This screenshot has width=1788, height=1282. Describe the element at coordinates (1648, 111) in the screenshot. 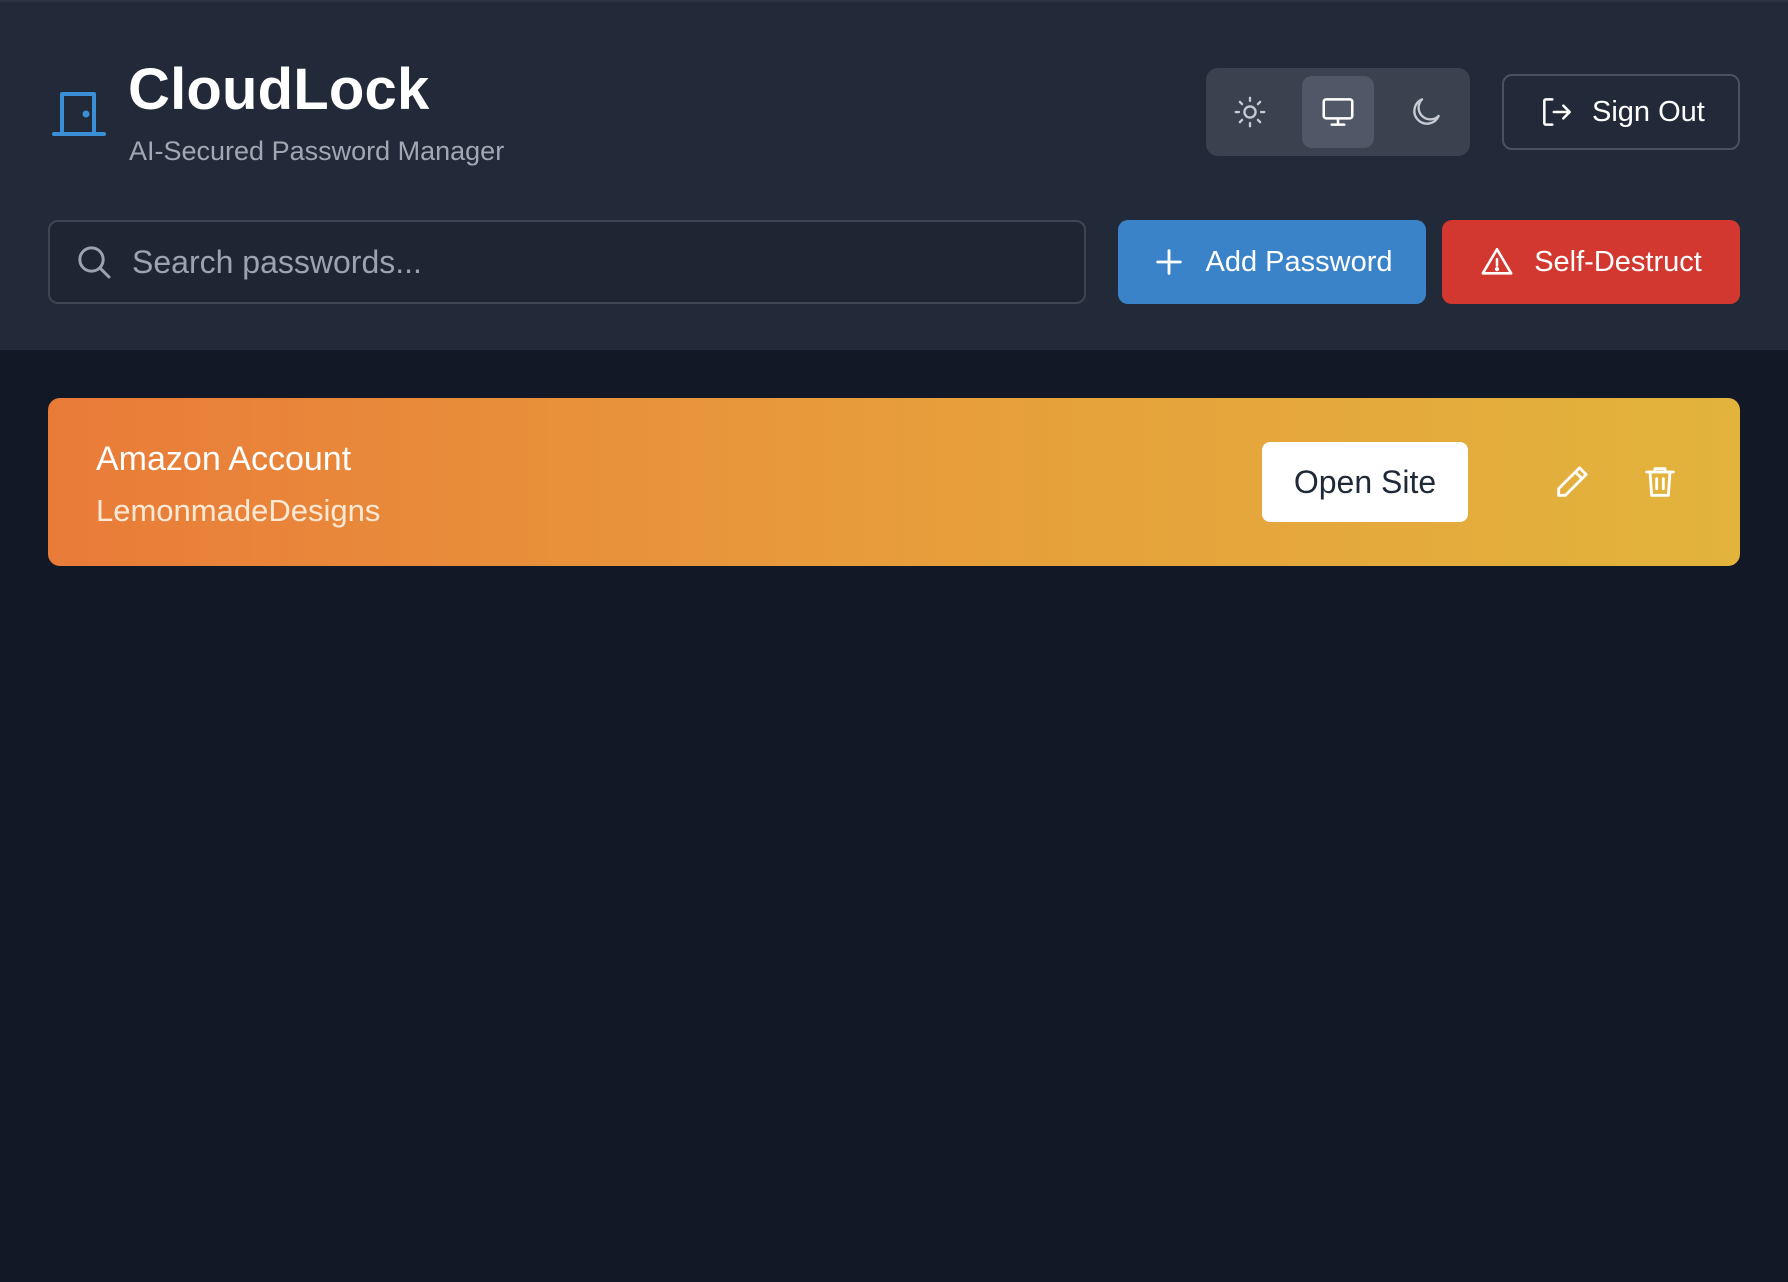

I see `sign-out-label: Sign Out` at that location.